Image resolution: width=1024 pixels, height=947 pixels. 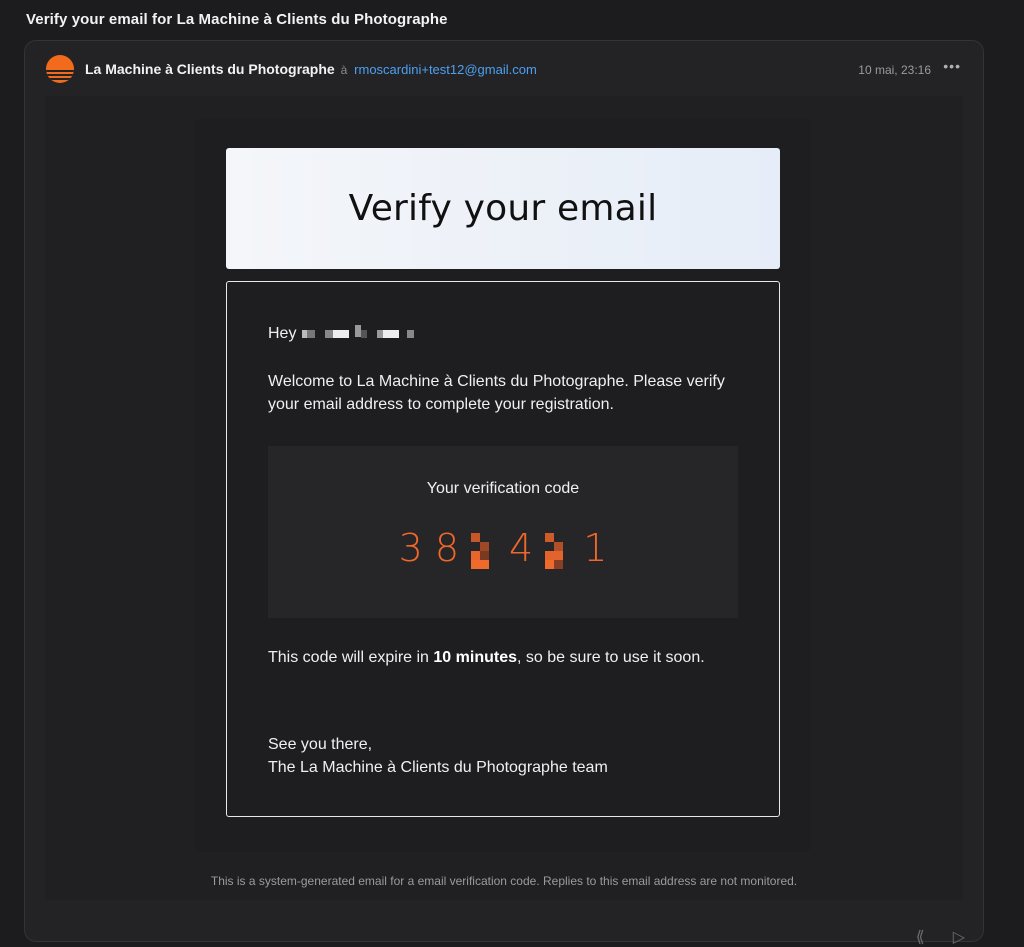 What do you see at coordinates (445, 69) in the screenshot?
I see `recipient-email: rmoscardini+test12@gmail.com` at bounding box center [445, 69].